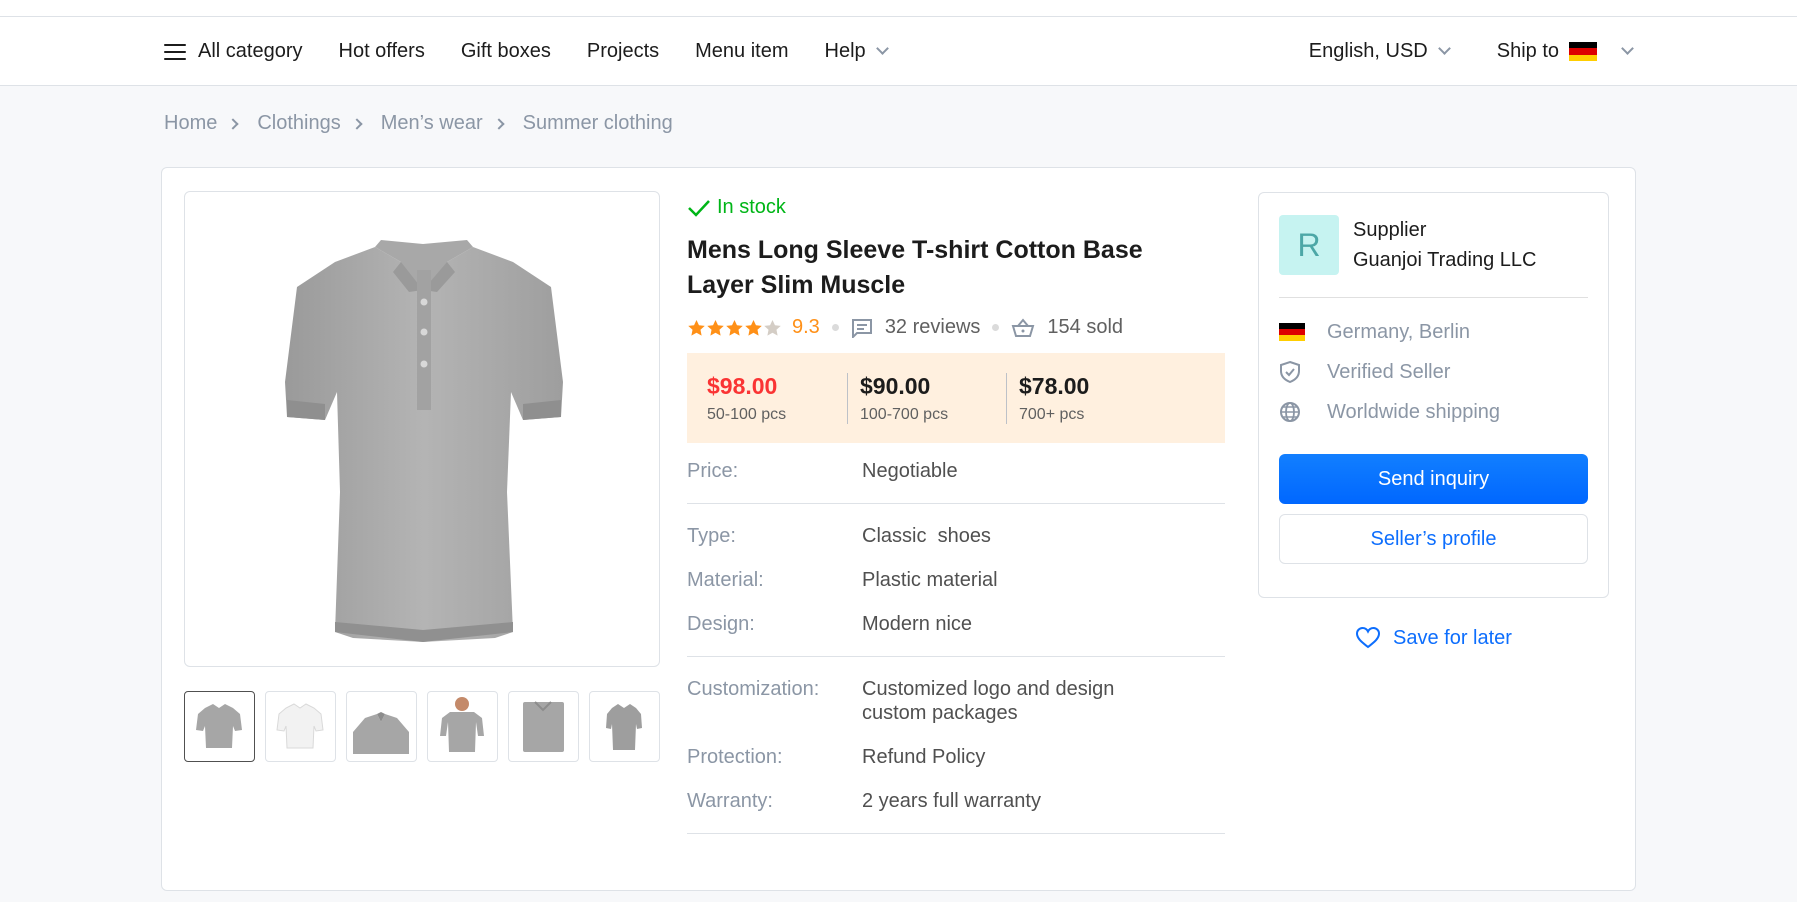 The width and height of the screenshot is (1797, 902). I want to click on price-tier-1: $98.00 50-100 pcs, so click(777, 398).